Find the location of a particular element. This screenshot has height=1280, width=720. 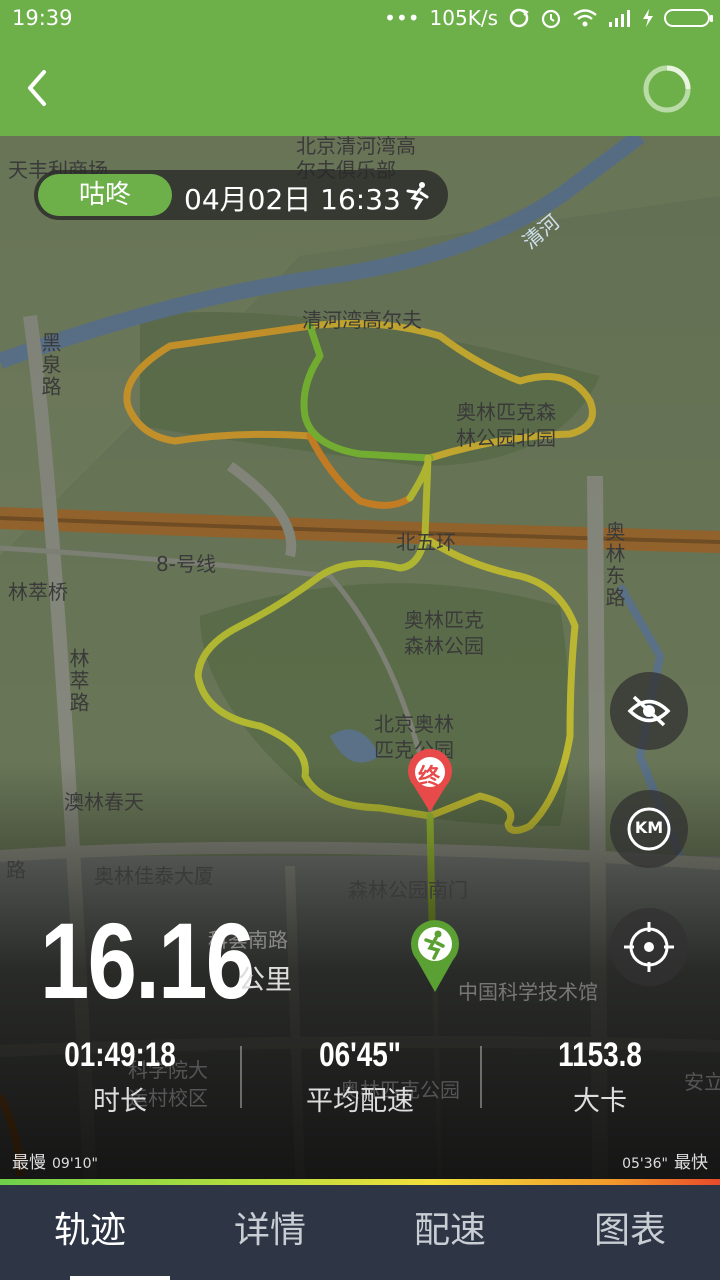

end-marker-label: 终 is located at coordinates (429, 777).